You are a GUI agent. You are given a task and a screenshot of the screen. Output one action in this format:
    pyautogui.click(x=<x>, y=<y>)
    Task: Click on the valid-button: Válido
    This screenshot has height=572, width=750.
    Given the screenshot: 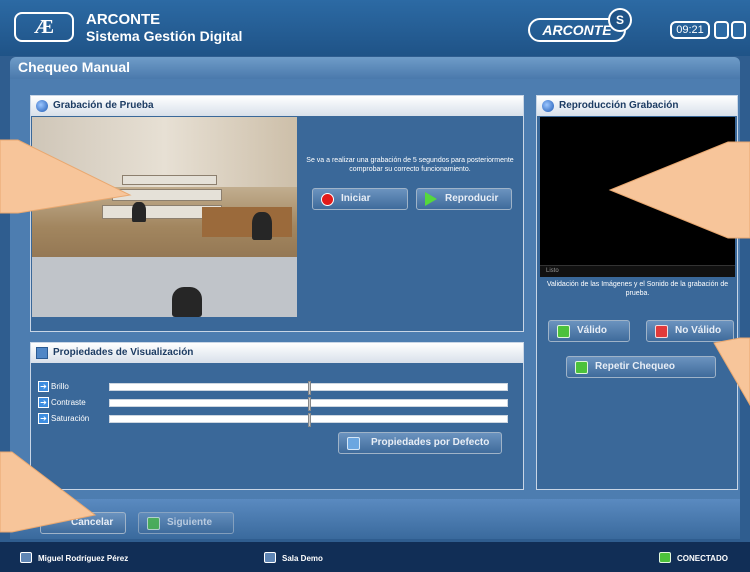 What is the action you would take?
    pyautogui.click(x=589, y=331)
    